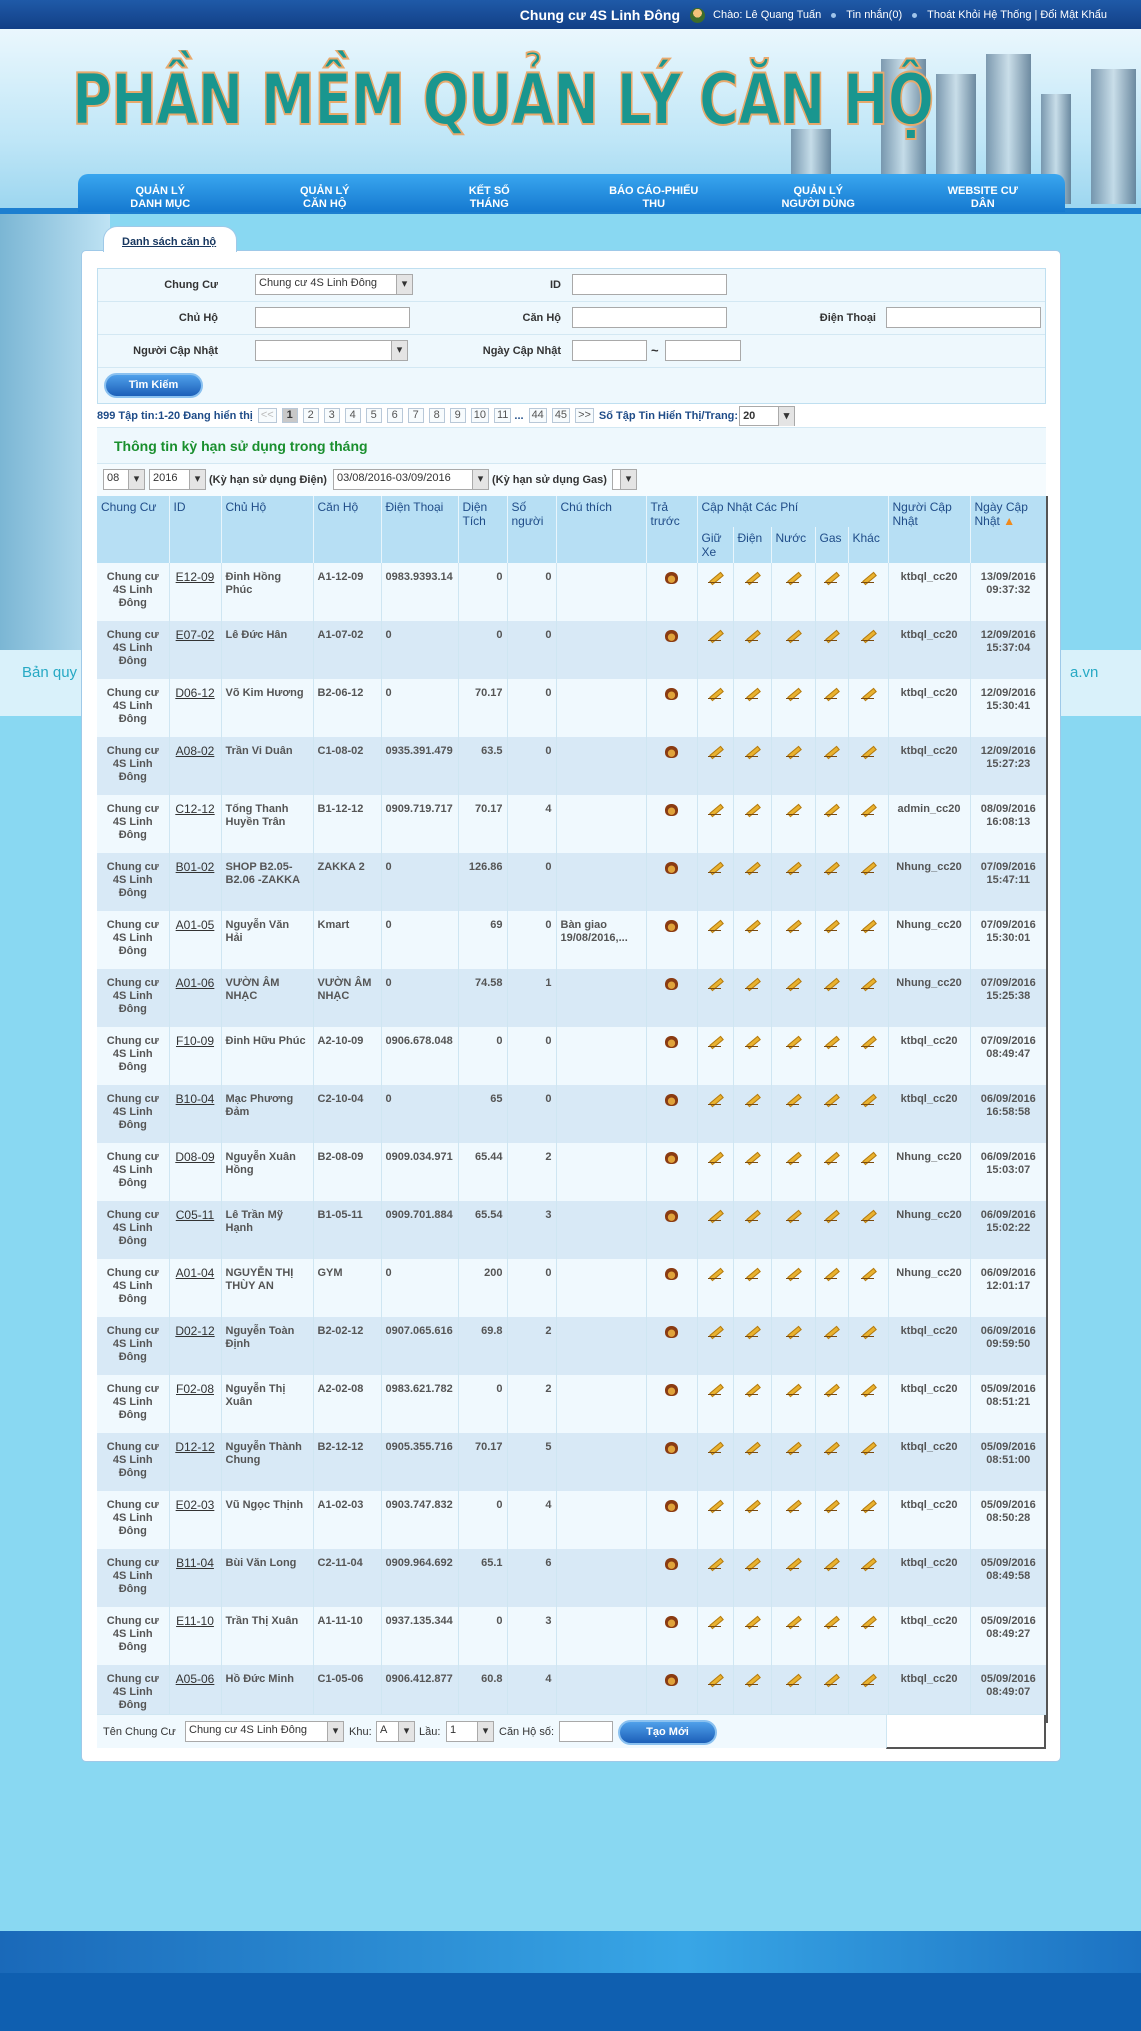 The width and height of the screenshot is (1141, 2031). I want to click on col-nguoi-cap-nhat: Người Cập Nhật, so click(929, 529).